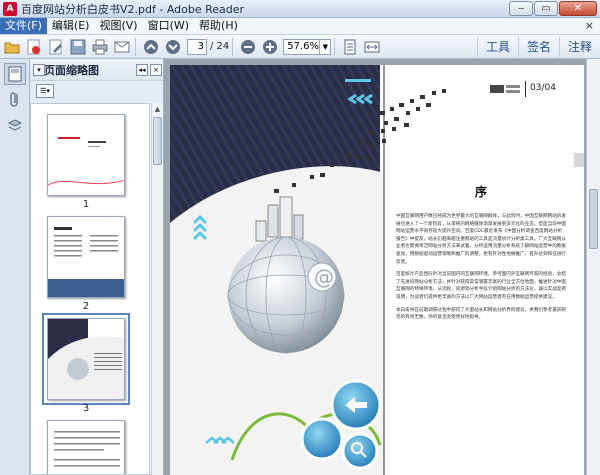 The height and width of the screenshot is (475, 600). Describe the element at coordinates (546, 8) in the screenshot. I see `maximize-button: ▭` at that location.